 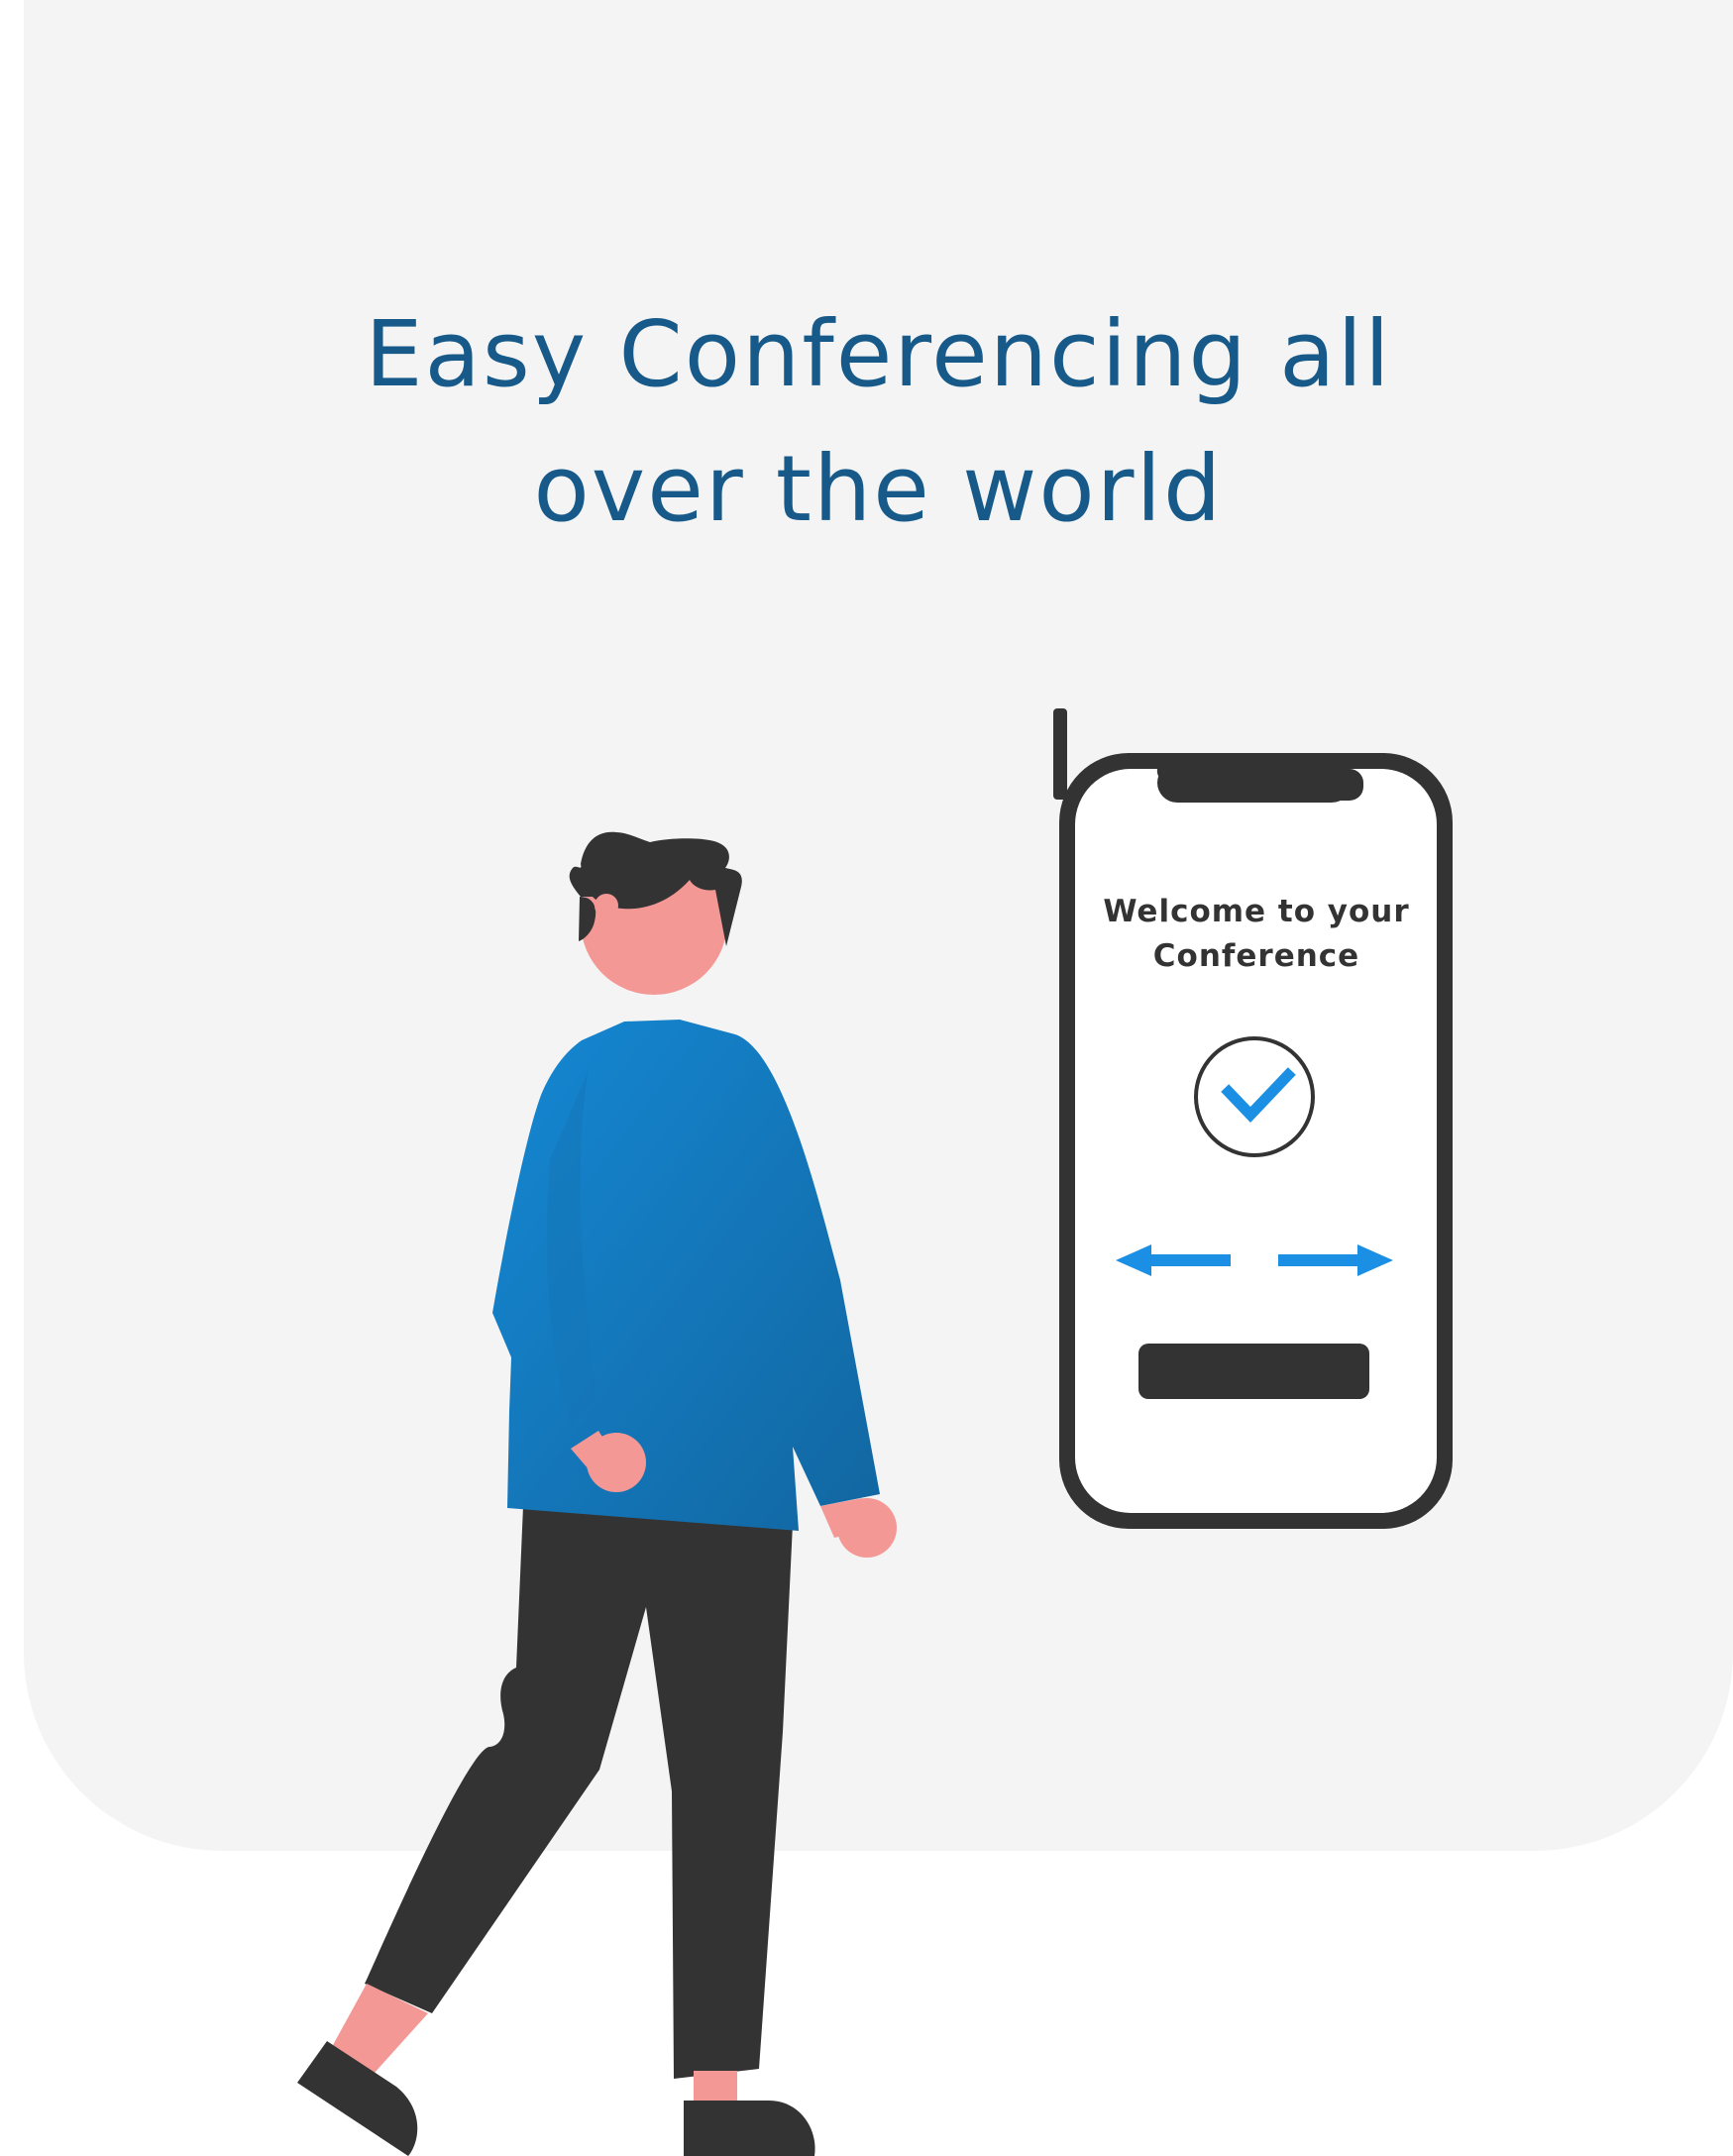 What do you see at coordinates (1253, 1371) in the screenshot?
I see `phone-action-button` at bounding box center [1253, 1371].